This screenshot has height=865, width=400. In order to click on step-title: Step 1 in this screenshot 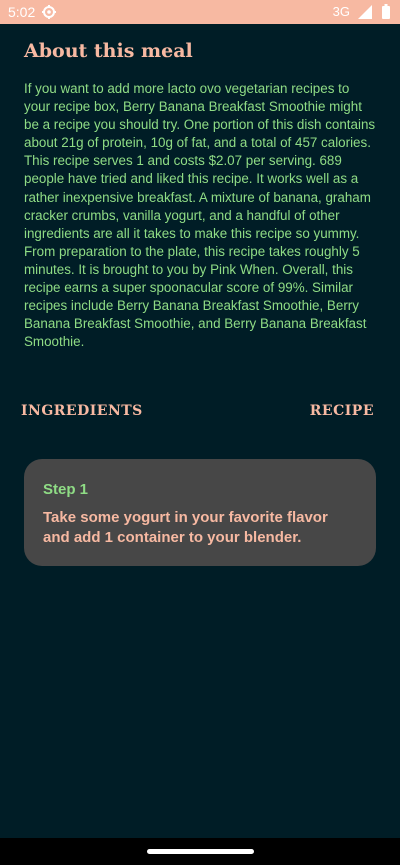, I will do `click(66, 489)`.